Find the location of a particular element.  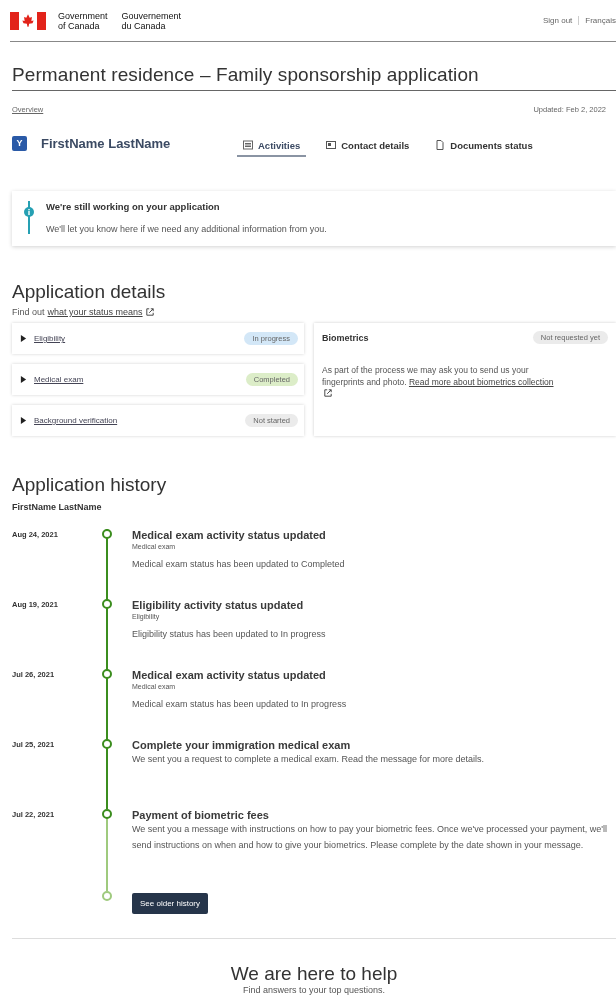

help-heading: We are here to help is located at coordinates (314, 974).